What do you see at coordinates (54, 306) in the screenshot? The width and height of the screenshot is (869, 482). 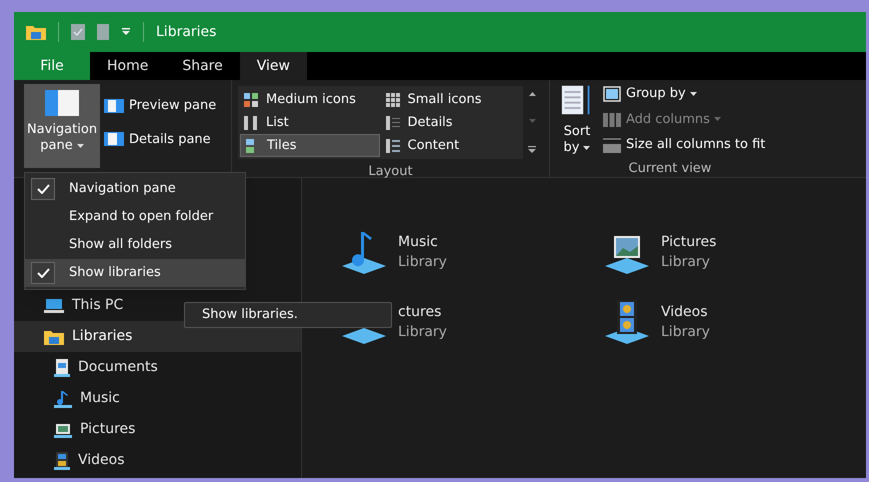 I see `computer-icon` at bounding box center [54, 306].